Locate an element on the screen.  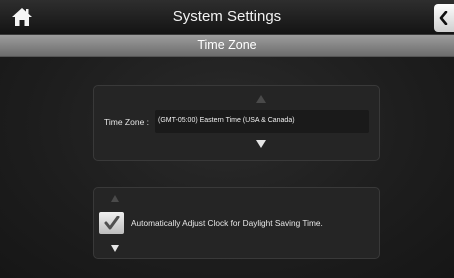
back-button is located at coordinates (444, 18).